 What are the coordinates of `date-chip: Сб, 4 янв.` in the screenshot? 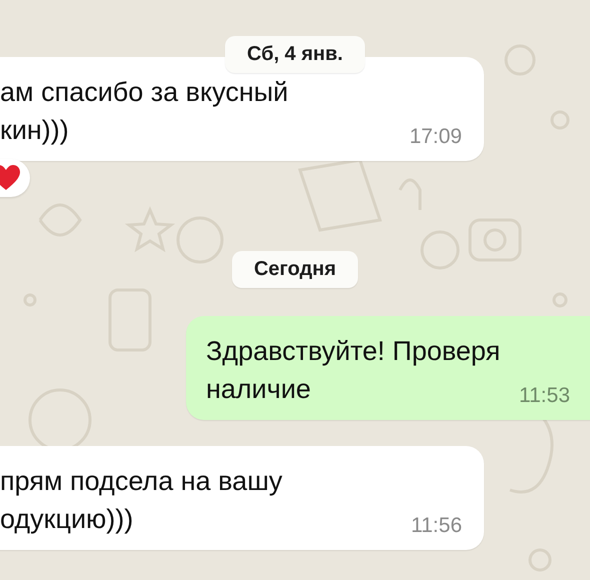 It's located at (295, 54).